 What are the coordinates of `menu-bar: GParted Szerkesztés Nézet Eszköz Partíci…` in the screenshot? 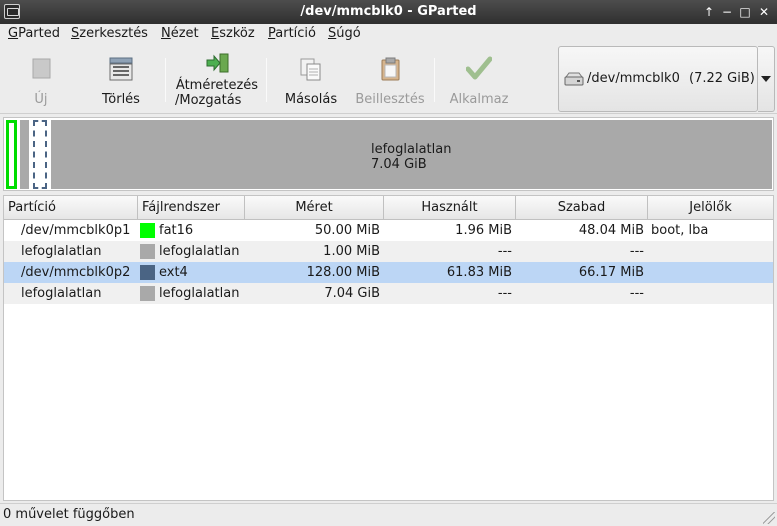 It's located at (388, 34).